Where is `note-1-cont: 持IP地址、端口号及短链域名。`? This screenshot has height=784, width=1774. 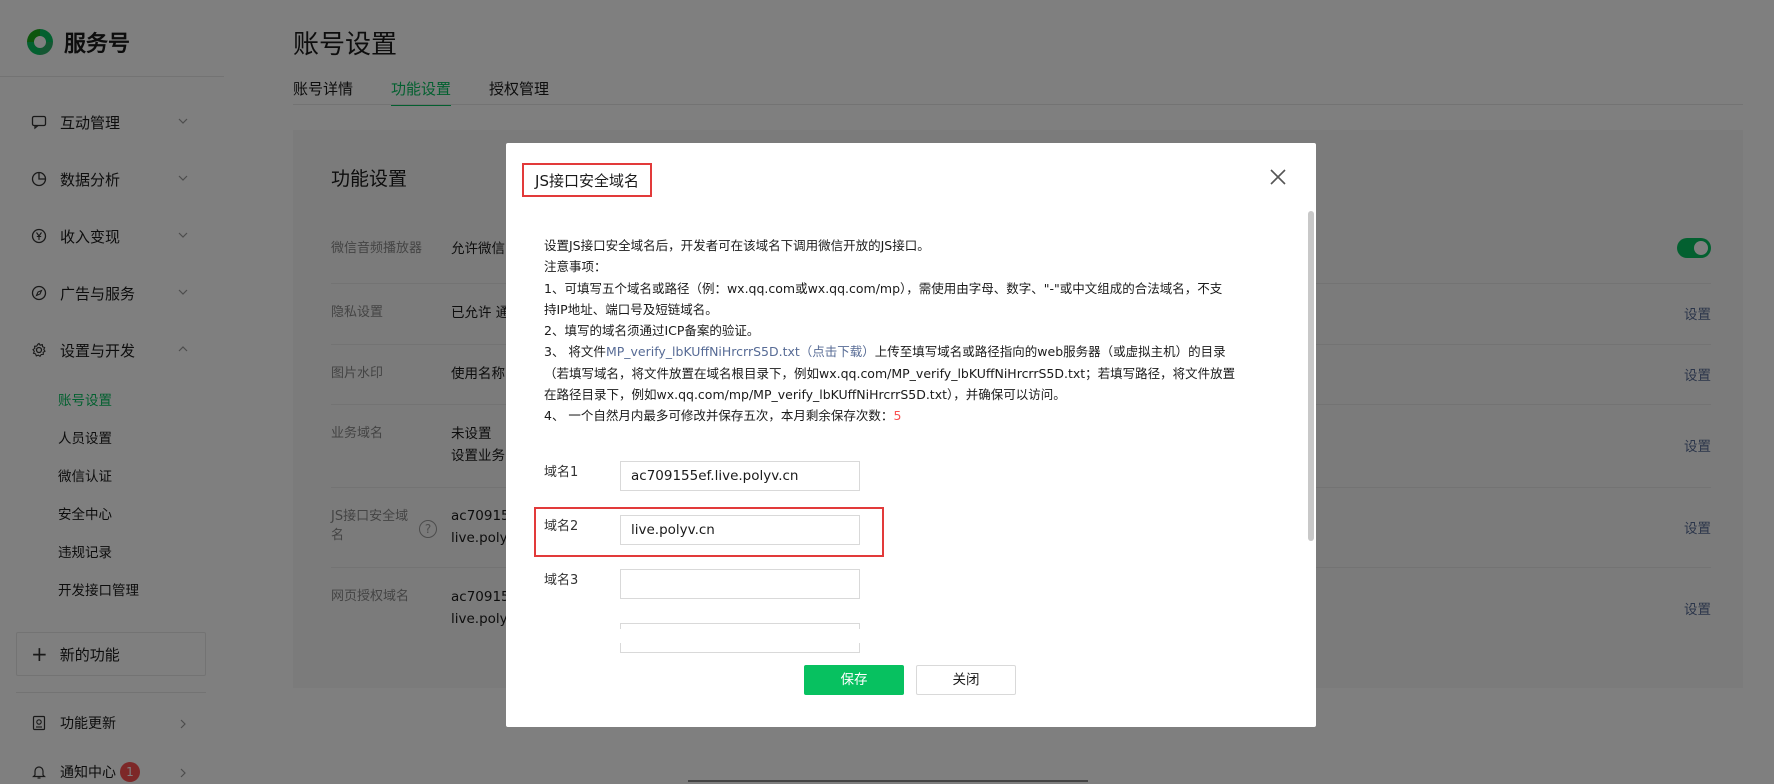 note-1-cont: 持IP地址、端口号及短链域名。 is located at coordinates (631, 309).